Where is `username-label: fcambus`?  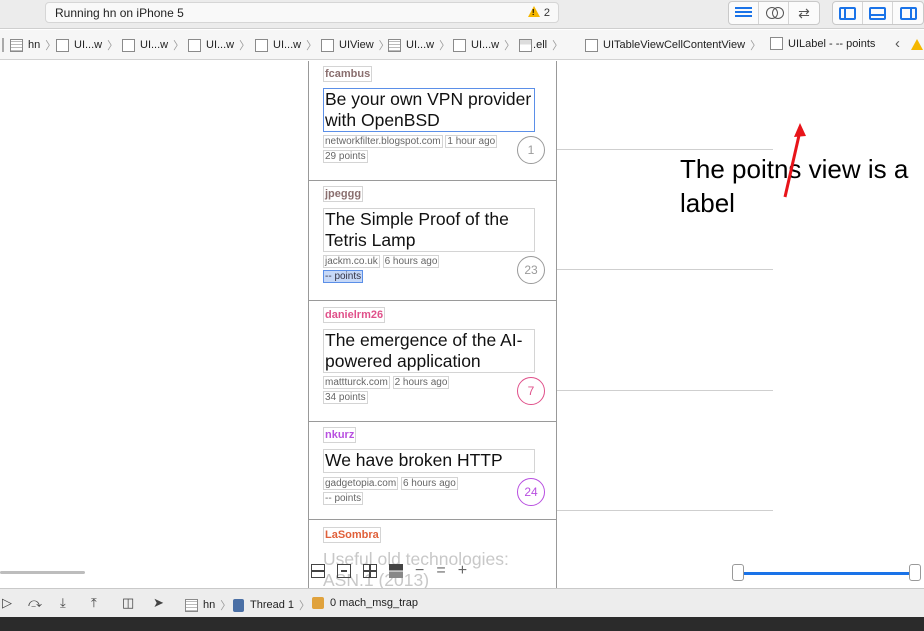 username-label: fcambus is located at coordinates (348, 74).